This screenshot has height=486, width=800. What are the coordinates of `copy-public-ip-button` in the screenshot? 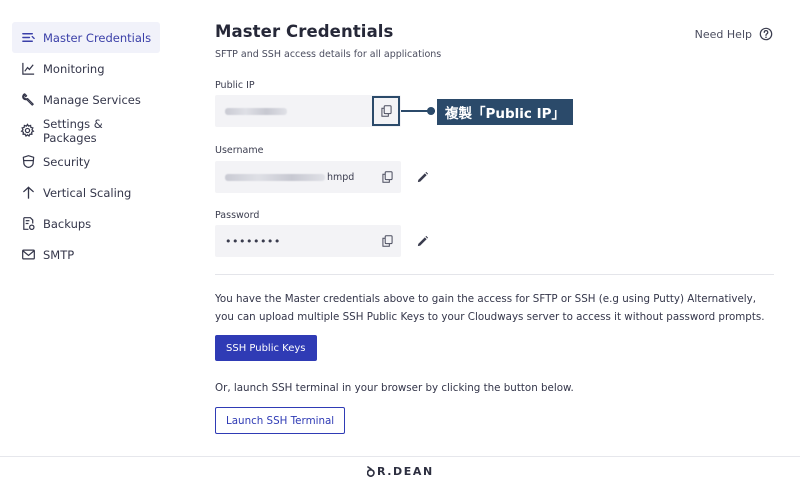 It's located at (386, 111).